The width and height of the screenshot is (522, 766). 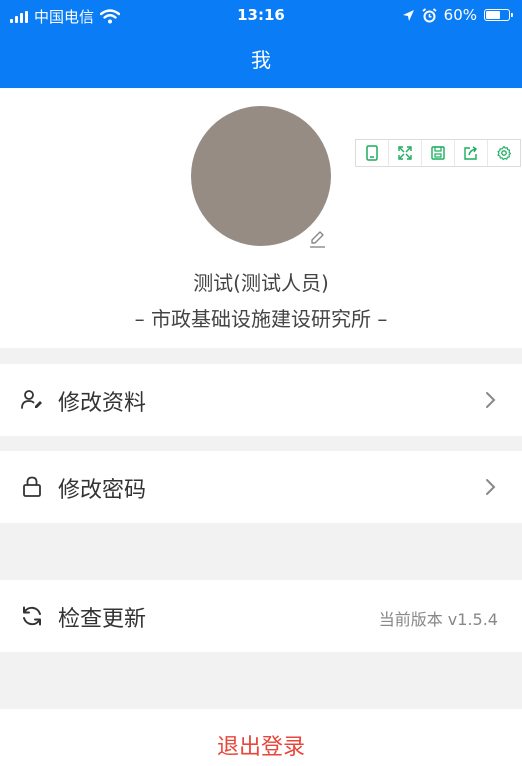 What do you see at coordinates (102, 403) in the screenshot?
I see `edit-profile-label: 修改资料` at bounding box center [102, 403].